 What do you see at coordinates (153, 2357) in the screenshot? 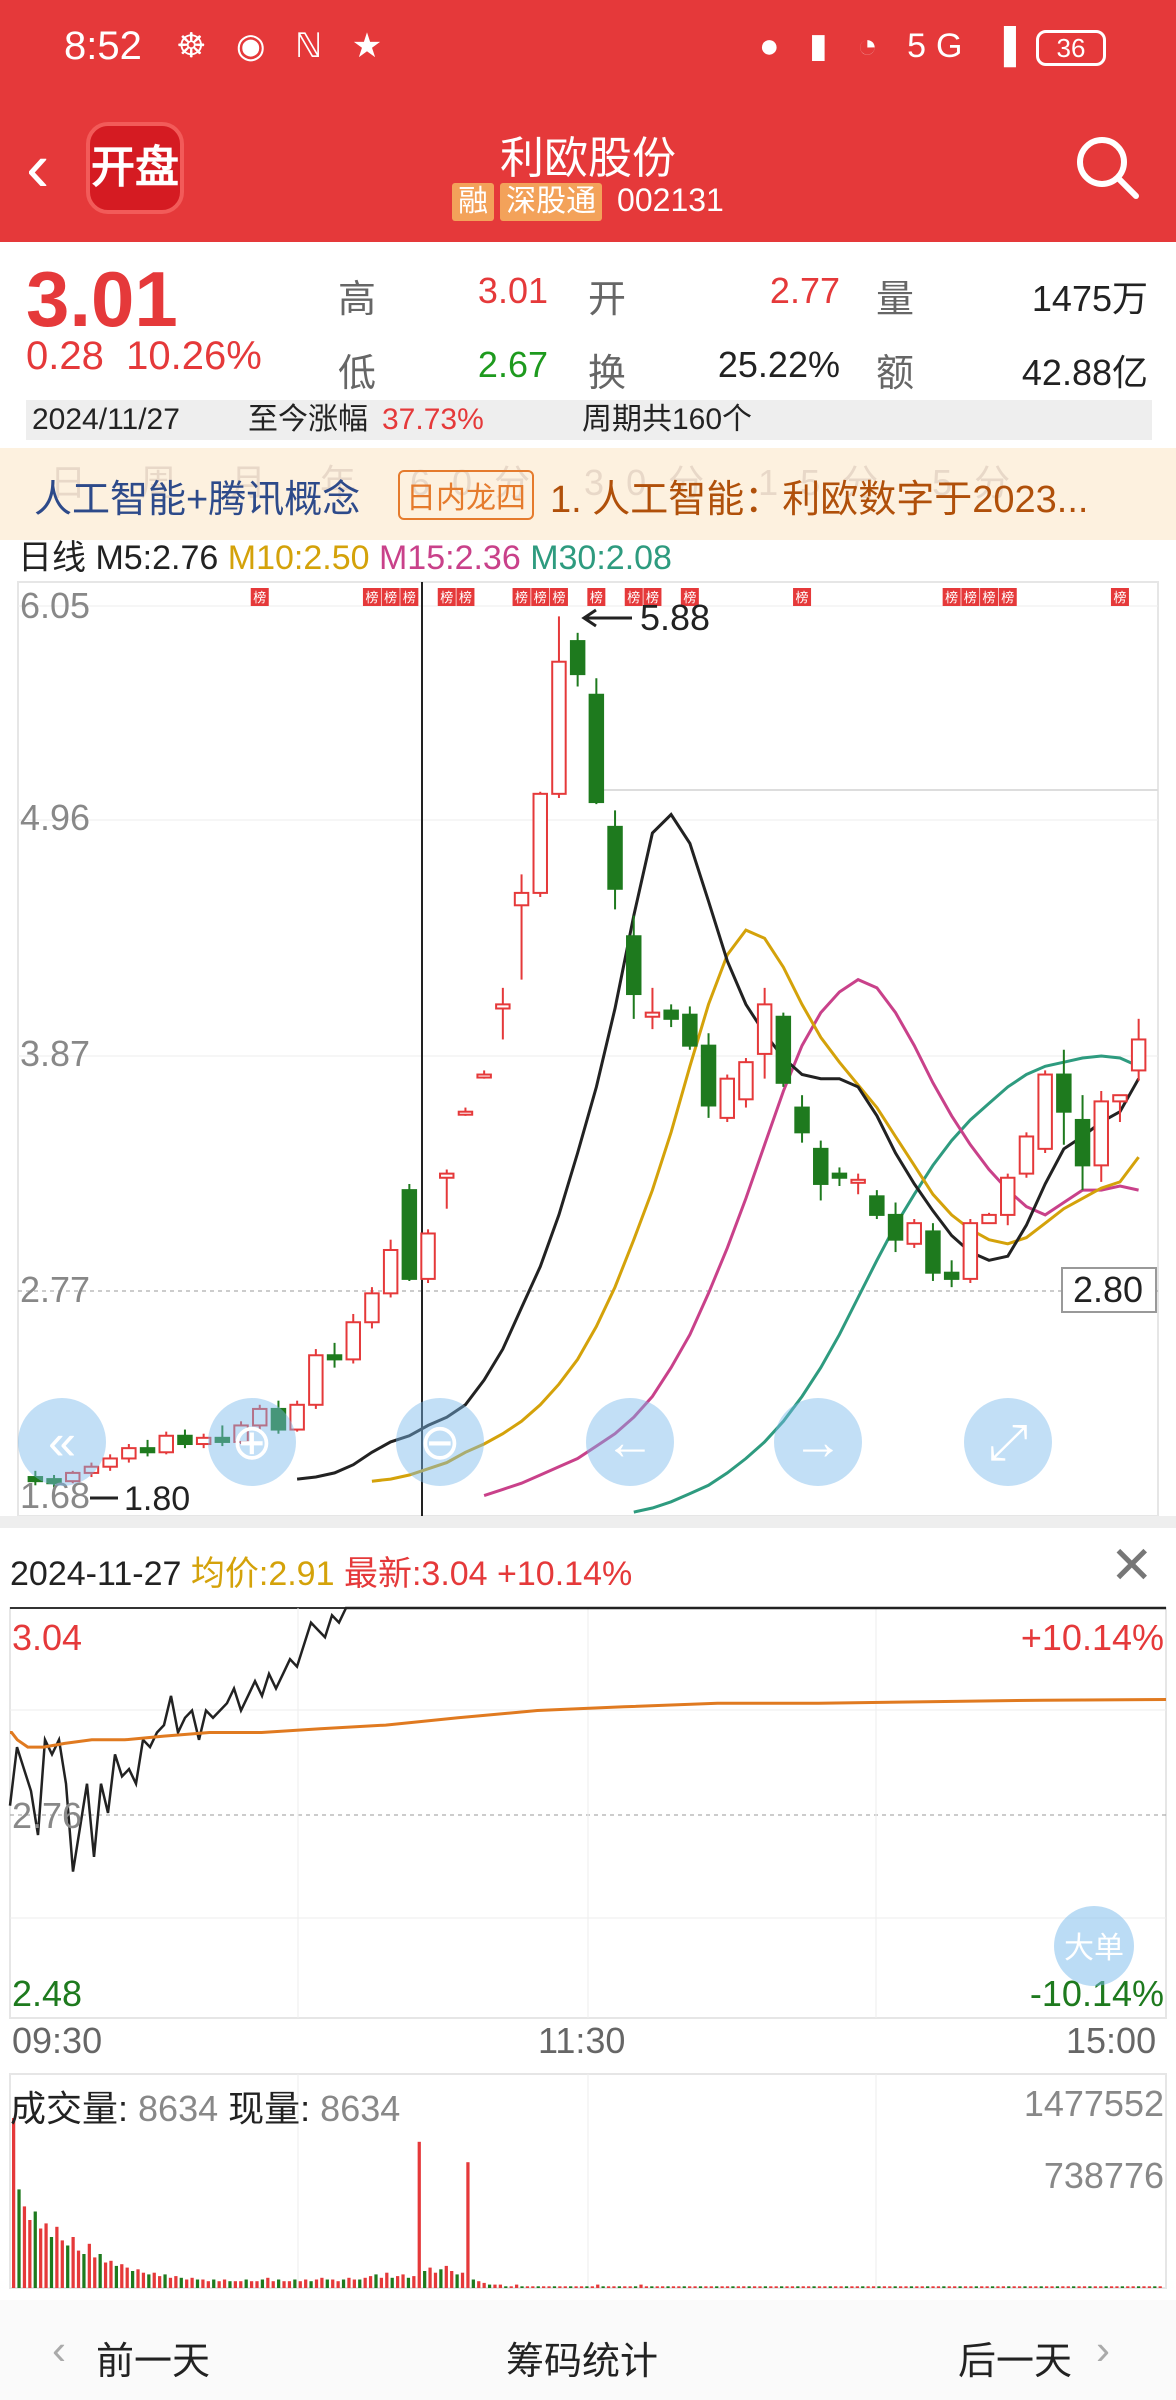
I see `prev-day-button: 前一天` at bounding box center [153, 2357].